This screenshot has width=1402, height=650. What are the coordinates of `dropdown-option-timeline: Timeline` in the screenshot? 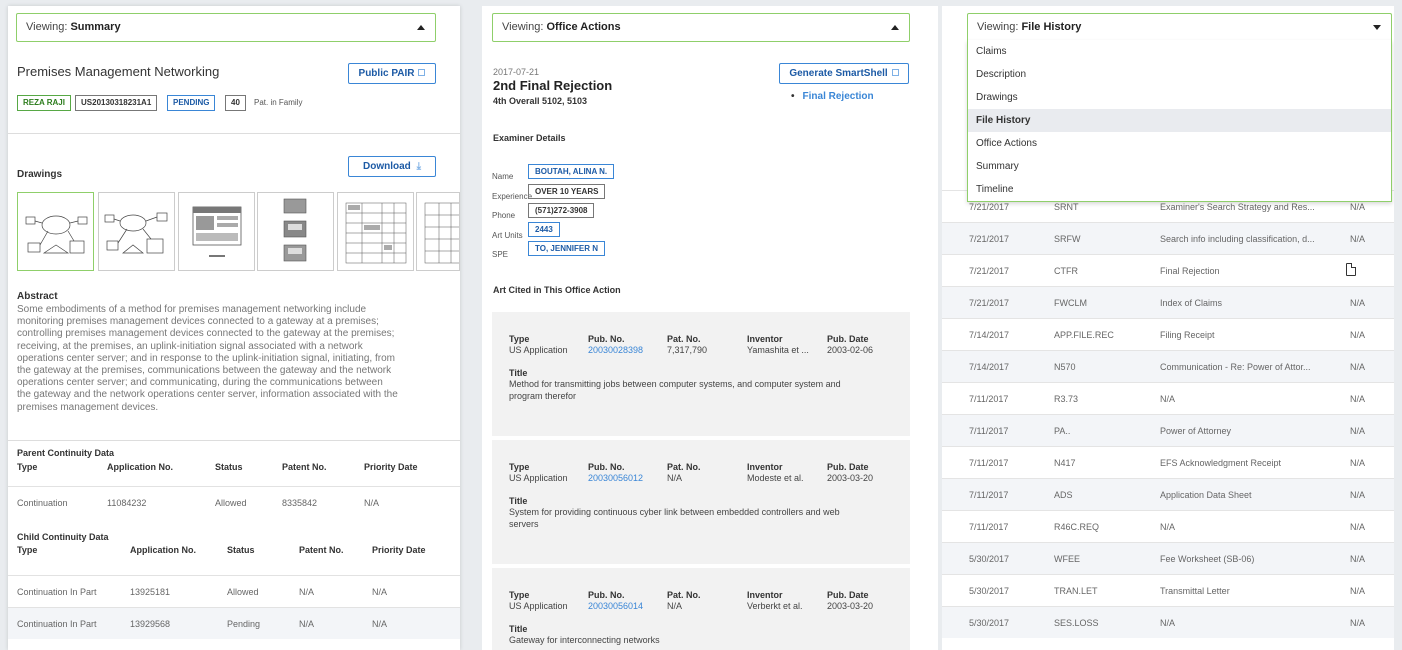 It's located at (1179, 189).